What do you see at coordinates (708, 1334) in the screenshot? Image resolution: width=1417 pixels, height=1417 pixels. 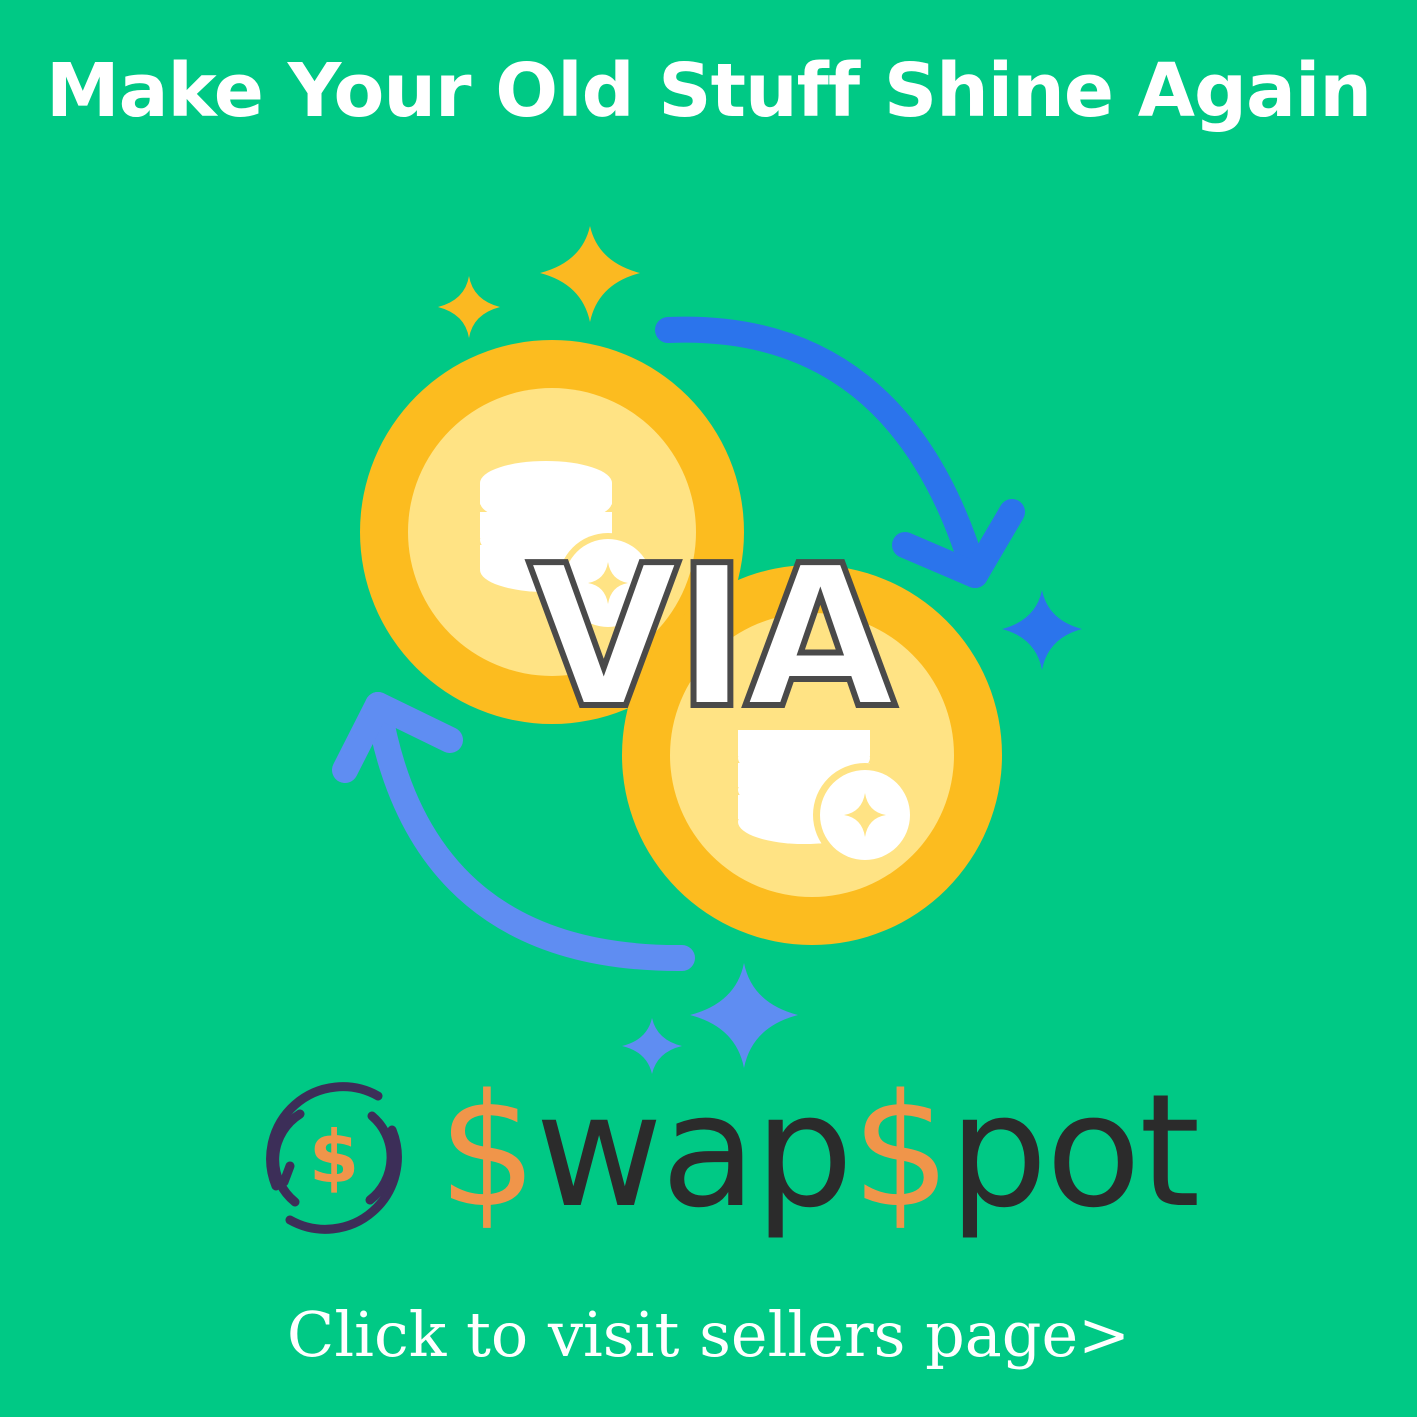 I see `visit-sellers-link: Click to visit sellers page>` at bounding box center [708, 1334].